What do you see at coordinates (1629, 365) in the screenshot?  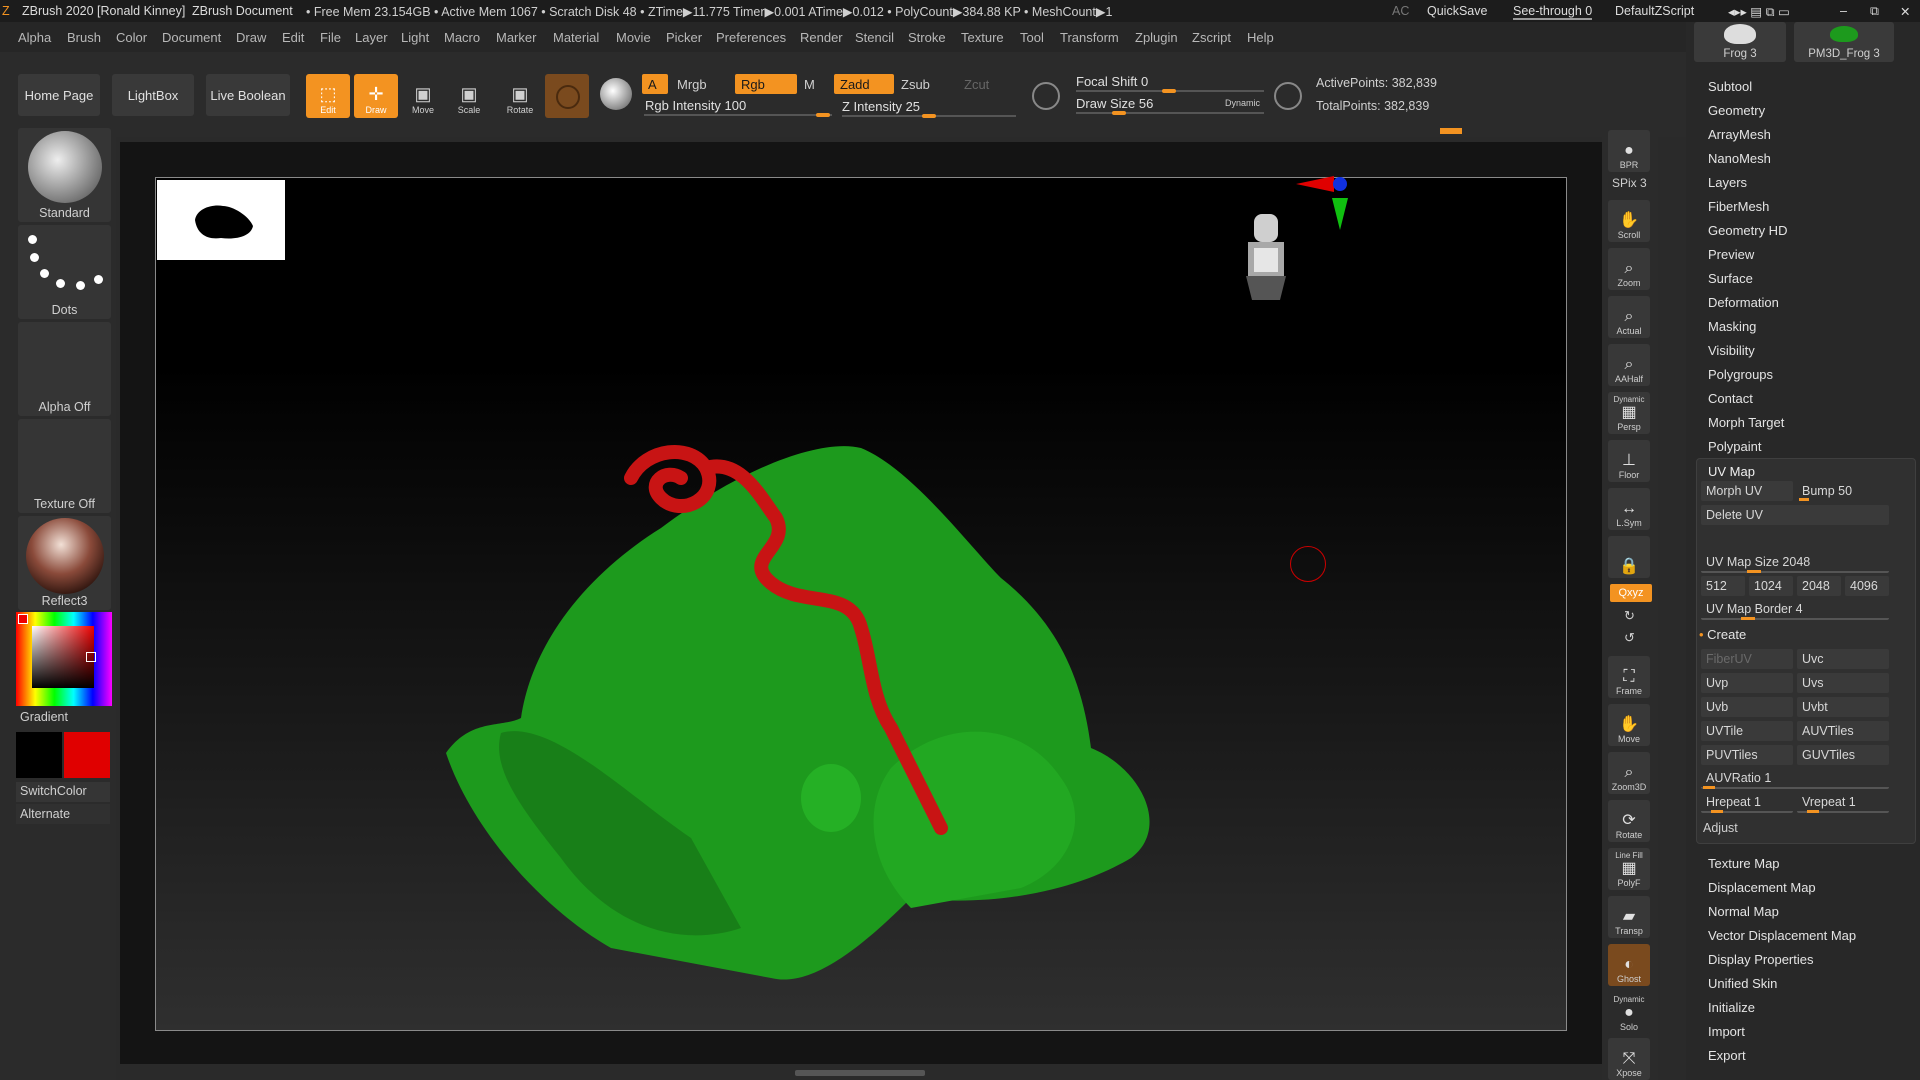 I see `aahalf-button: ⌕ AAHalf` at bounding box center [1629, 365].